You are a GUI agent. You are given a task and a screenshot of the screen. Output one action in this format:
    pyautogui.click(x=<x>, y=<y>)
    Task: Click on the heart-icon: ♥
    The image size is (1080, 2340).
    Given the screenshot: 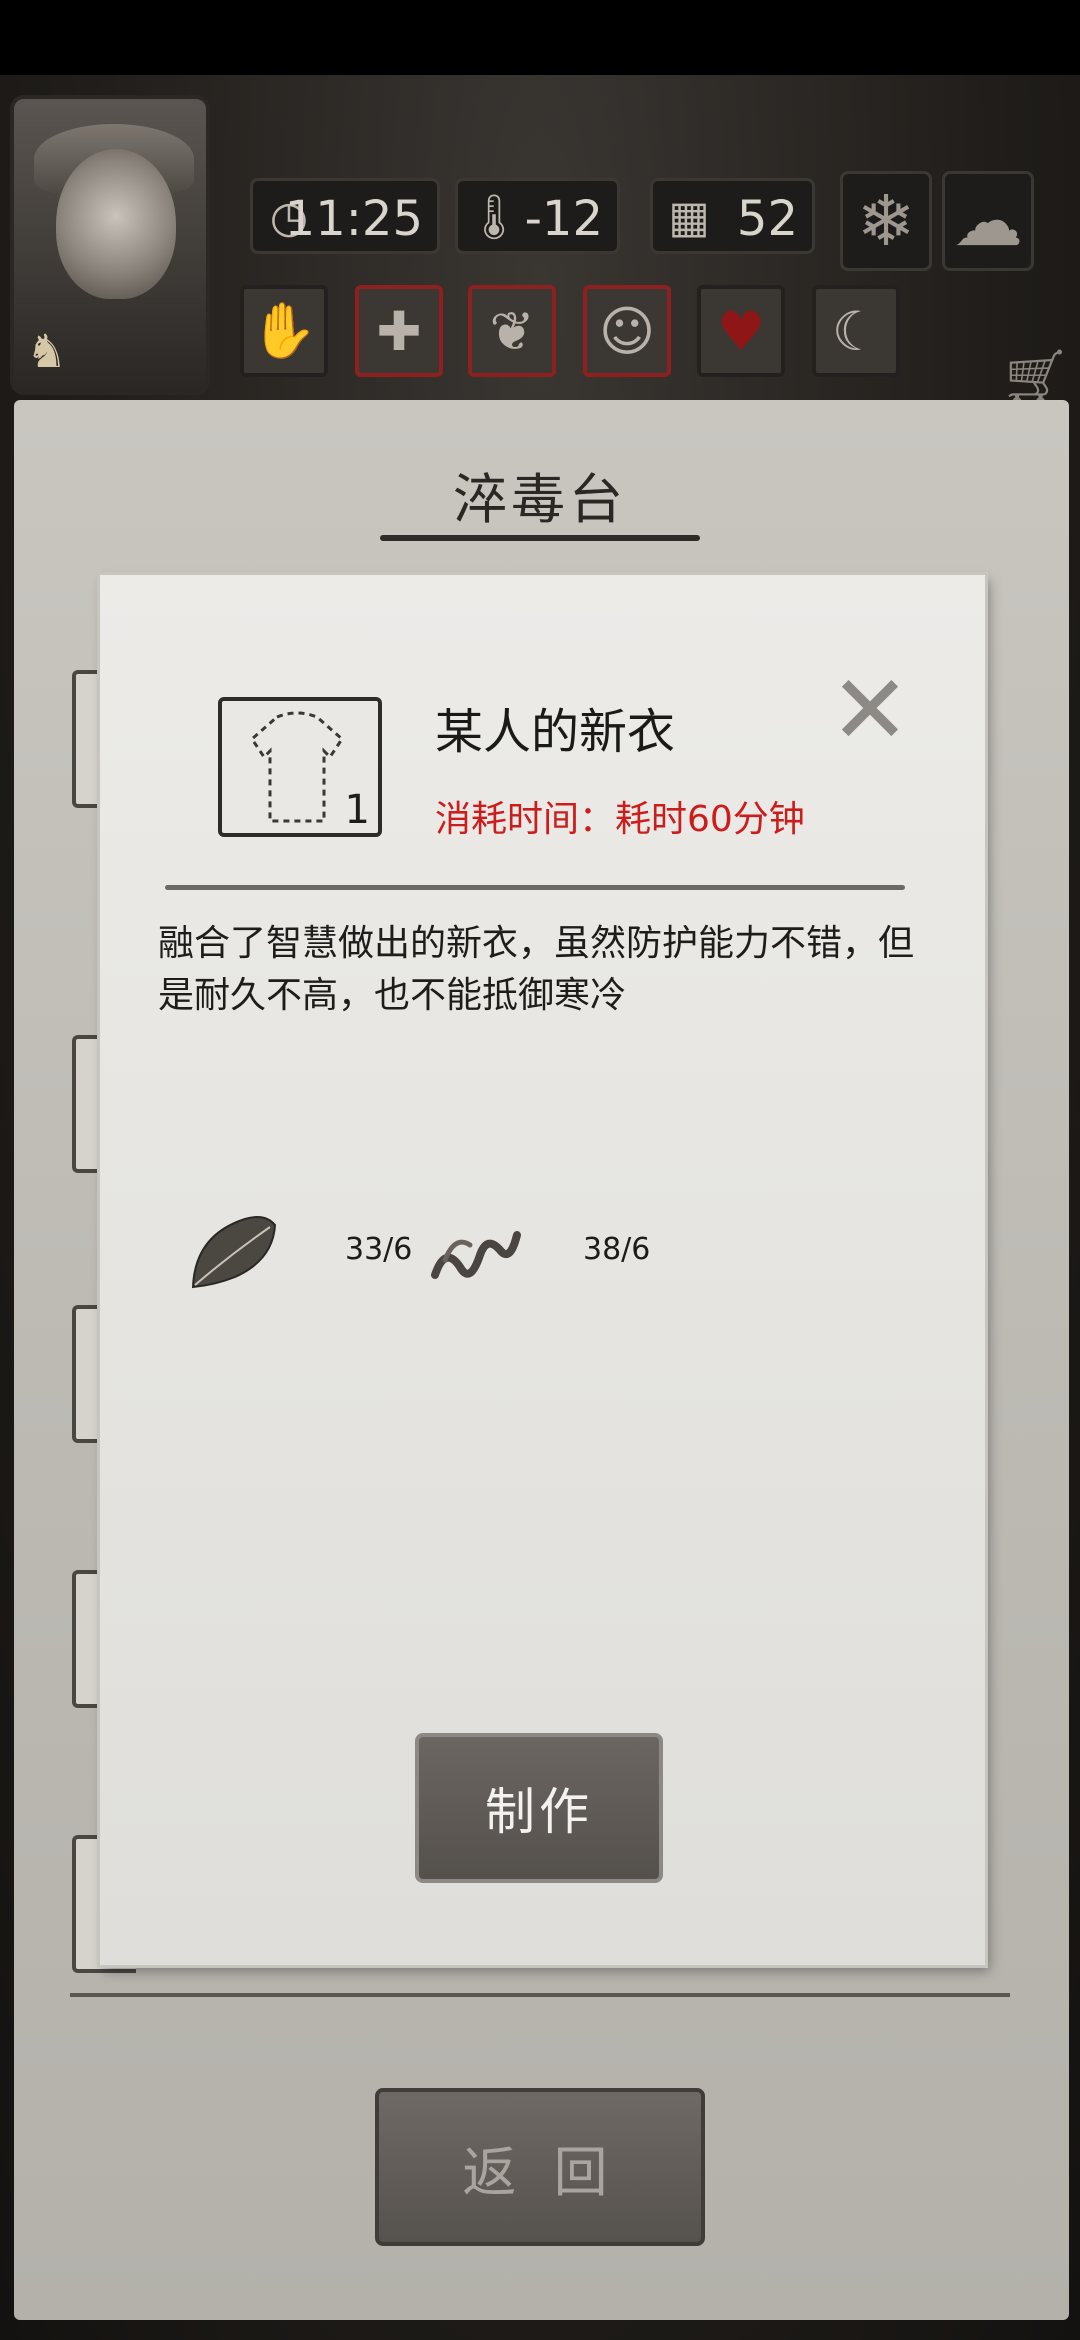 What is the action you would take?
    pyautogui.click(x=741, y=331)
    